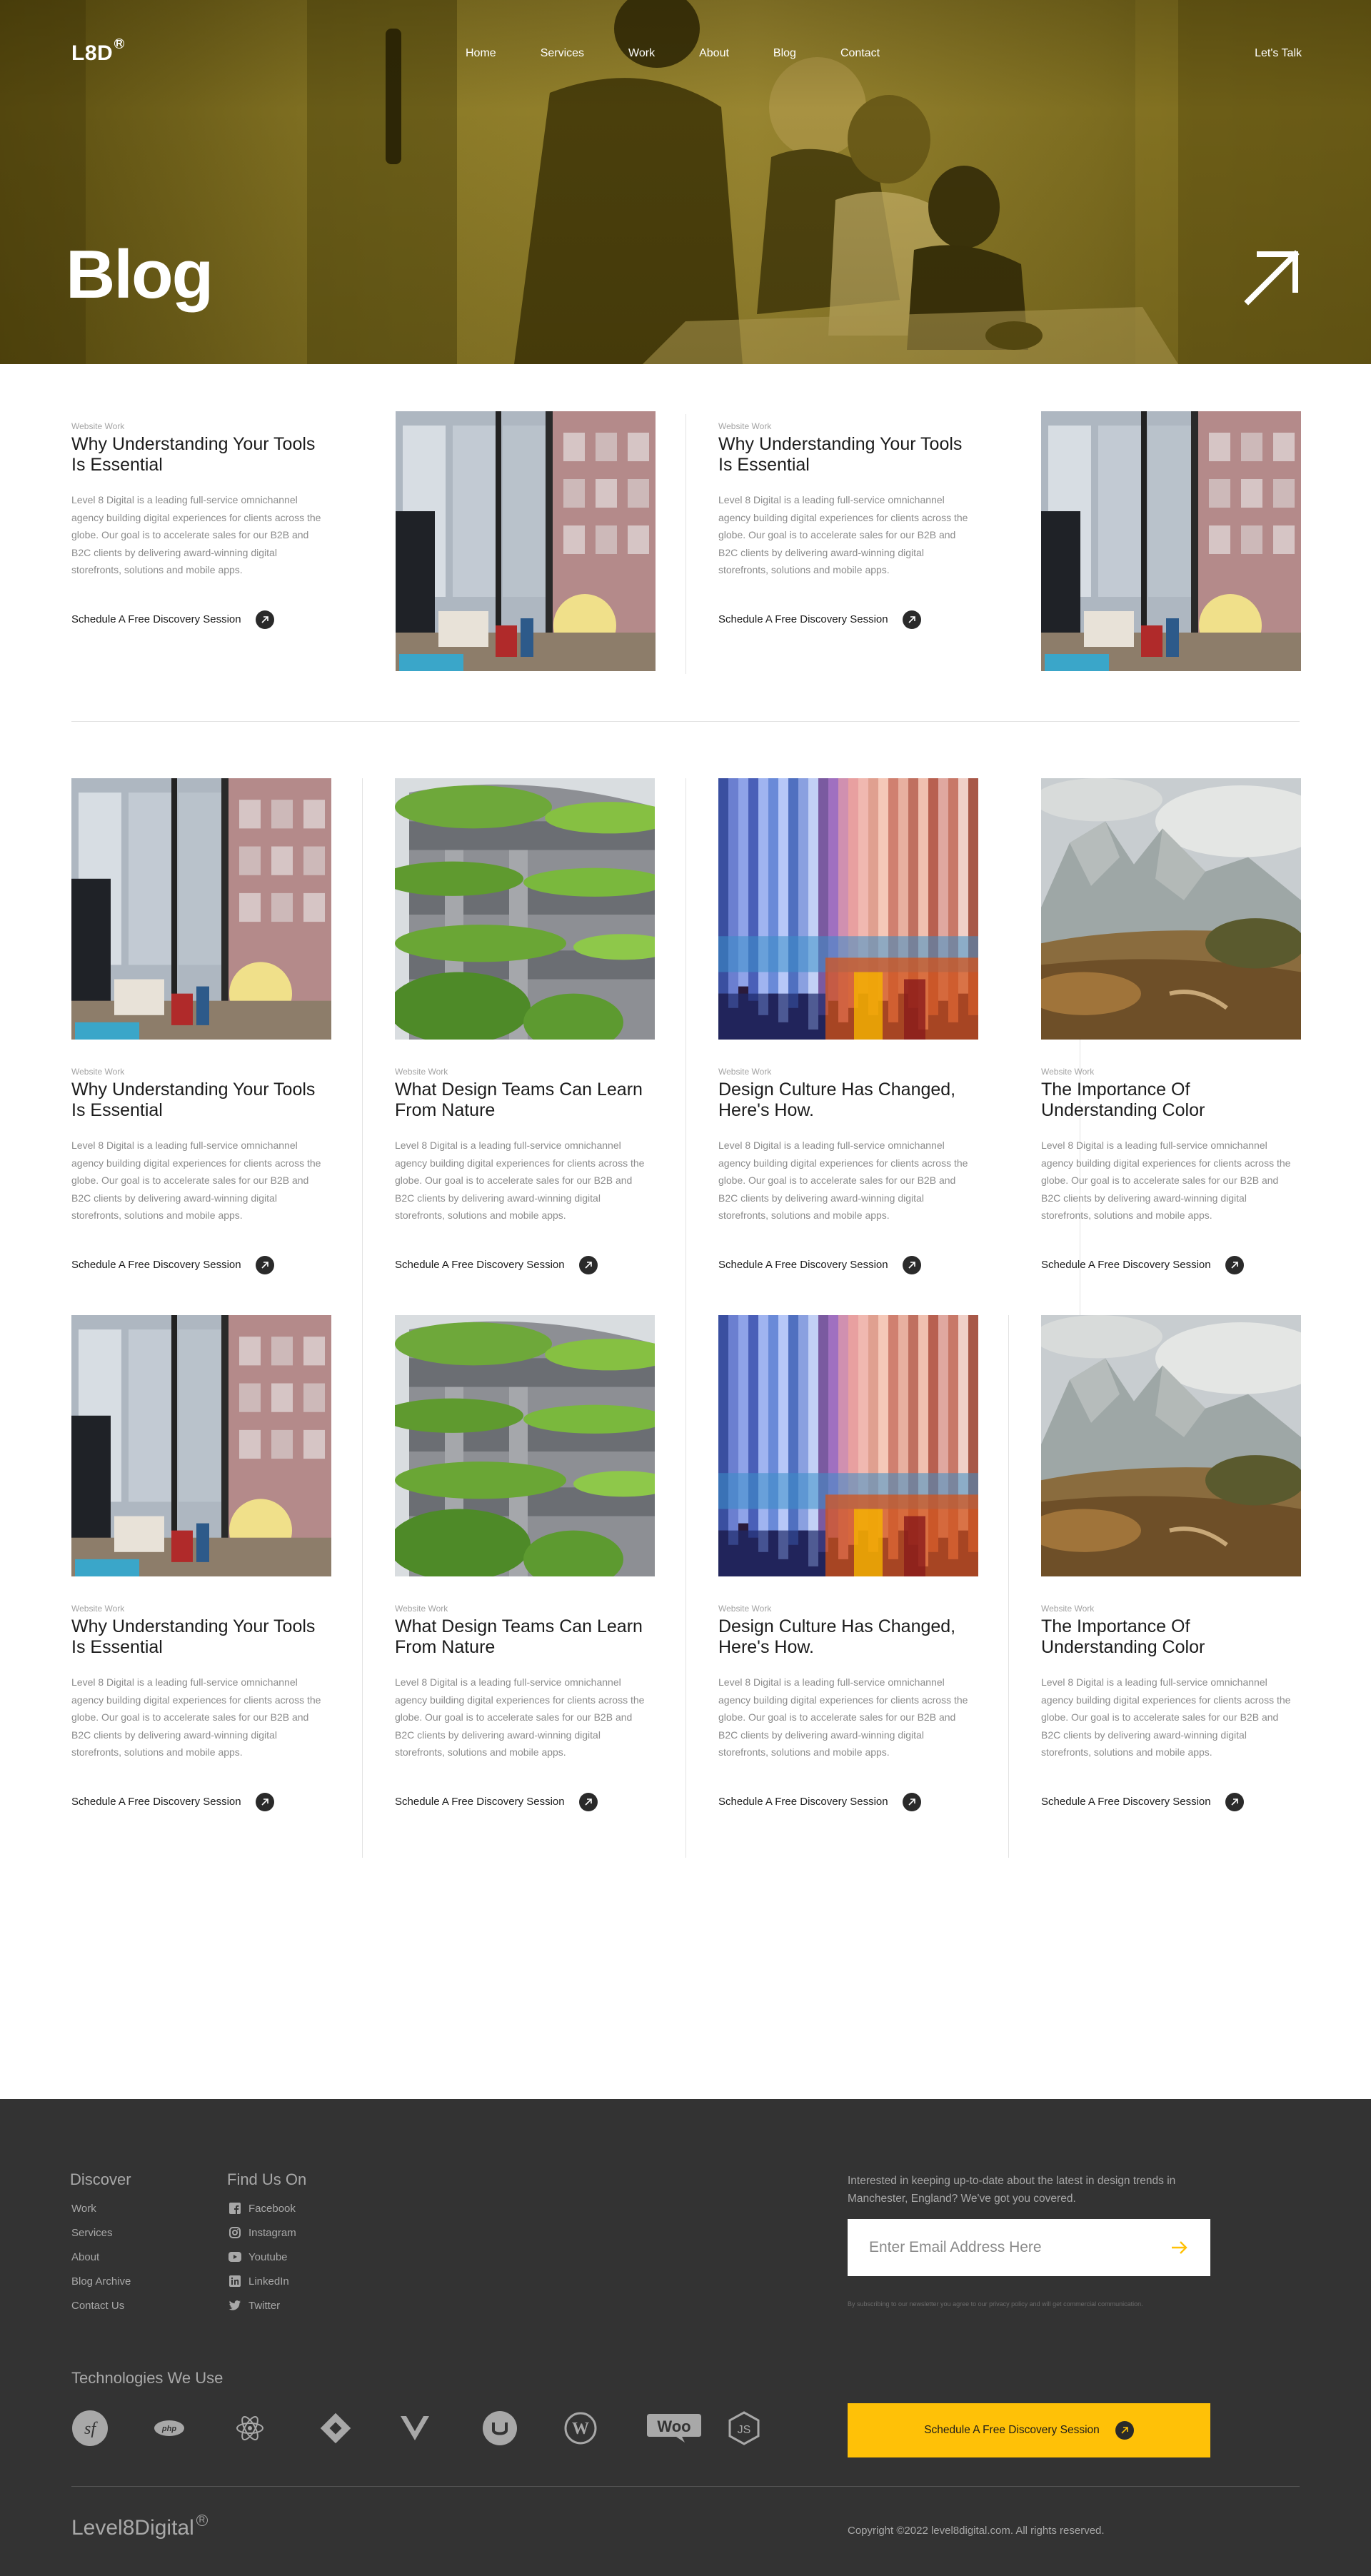 This screenshot has width=1371, height=2576. What do you see at coordinates (1278, 53) in the screenshot?
I see `lets-talk-link: Let's Talk` at bounding box center [1278, 53].